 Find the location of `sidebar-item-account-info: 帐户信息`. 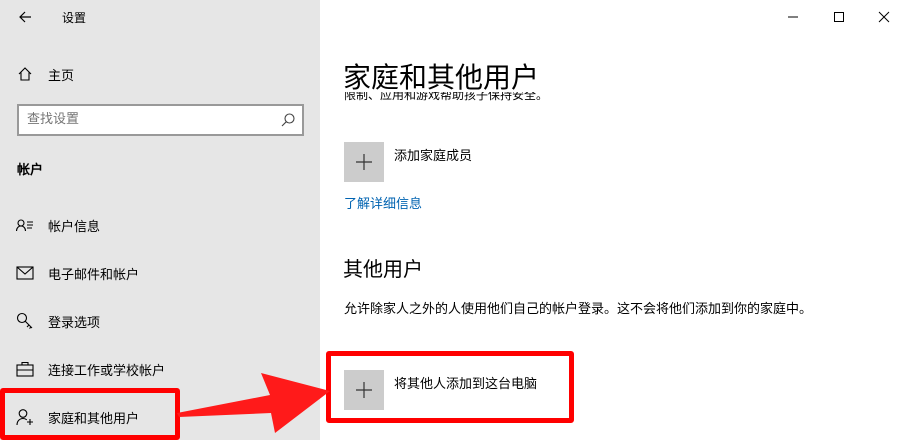

sidebar-item-account-info: 帐户信息 is located at coordinates (160, 225).